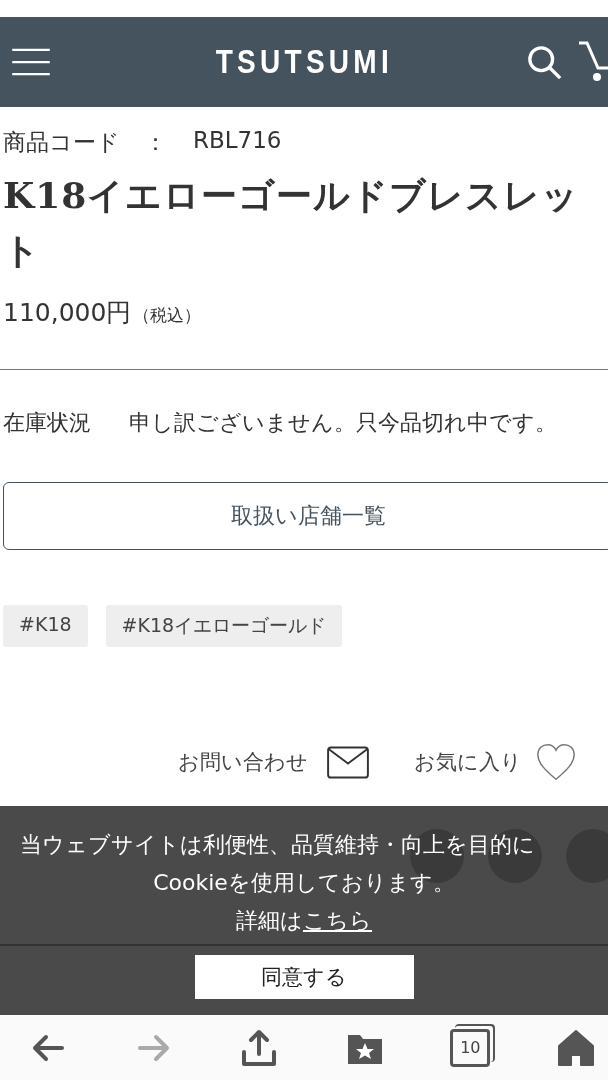 The image size is (608, 1080). I want to click on store-list-button: 取扱い店舗一覧, so click(305, 516).